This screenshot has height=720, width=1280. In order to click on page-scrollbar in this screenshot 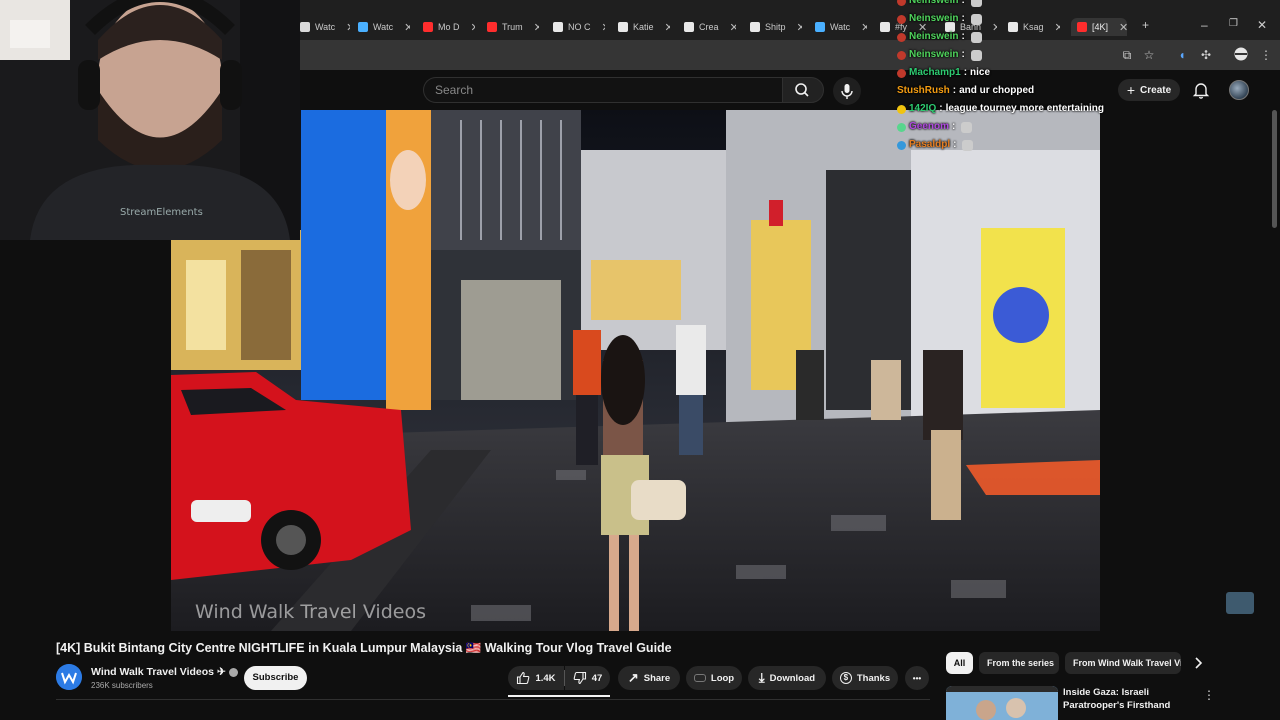, I will do `click(1274, 169)`.